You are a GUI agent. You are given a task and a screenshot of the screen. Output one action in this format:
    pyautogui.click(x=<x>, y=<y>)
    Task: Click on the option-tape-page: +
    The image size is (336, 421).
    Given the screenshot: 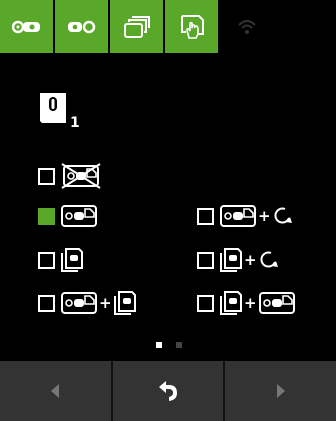 What is the action you would take?
    pyautogui.click(x=87, y=303)
    